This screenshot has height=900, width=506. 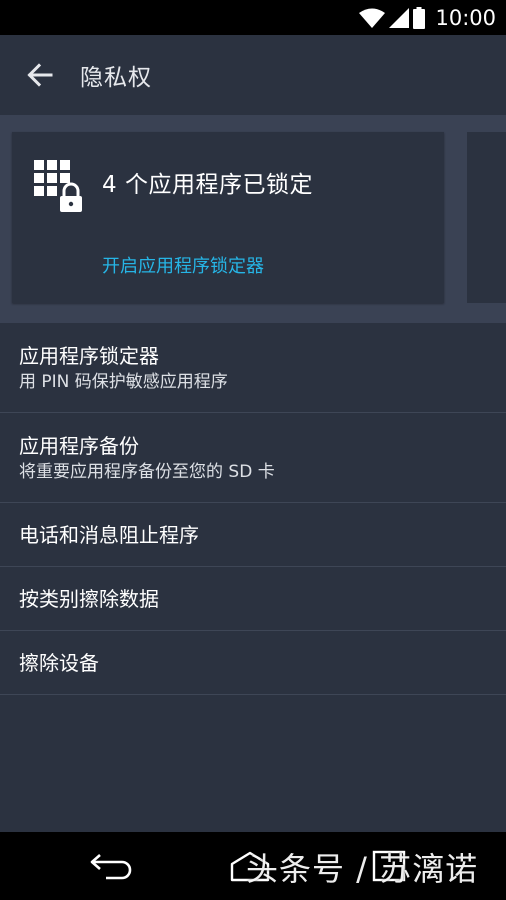 What do you see at coordinates (207, 185) in the screenshot?
I see `card-title: 4 个应用程序已锁定` at bounding box center [207, 185].